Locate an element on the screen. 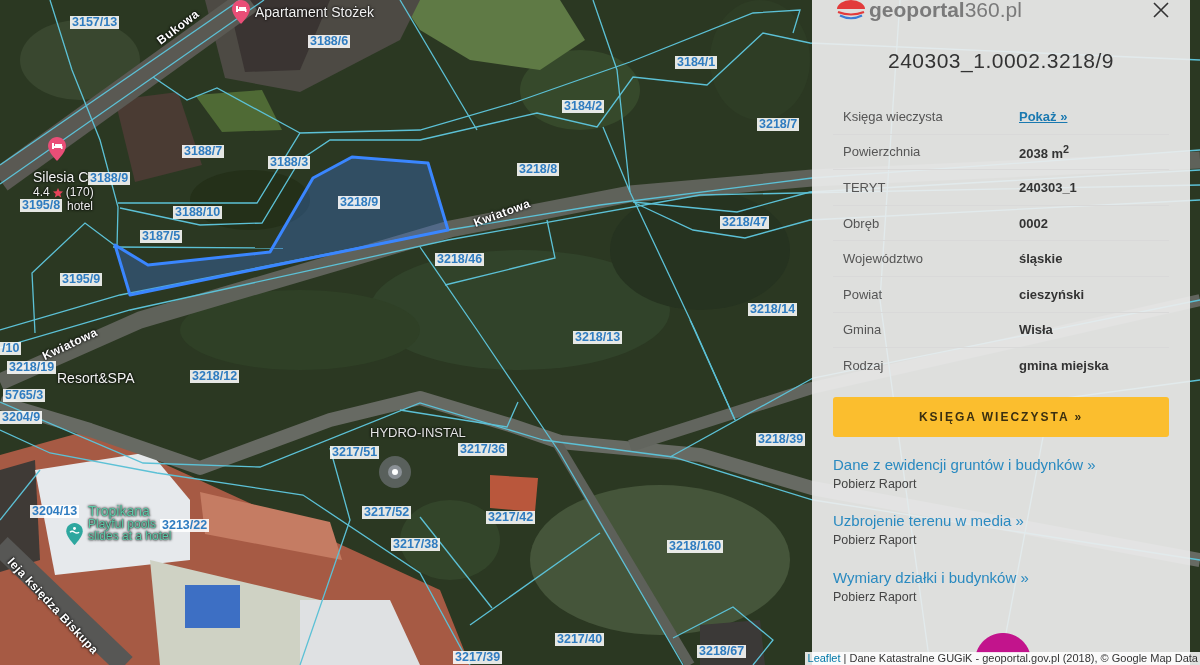 Image resolution: width=1200 pixels, height=665 pixels. parcel-number-label: 3188/10 is located at coordinates (198, 212).